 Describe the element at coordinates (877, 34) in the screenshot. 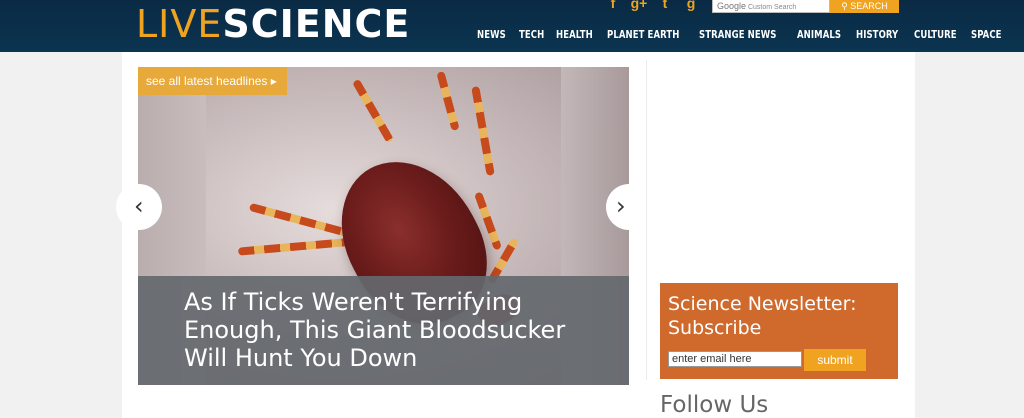

I see `nav-history: HISTORY` at that location.